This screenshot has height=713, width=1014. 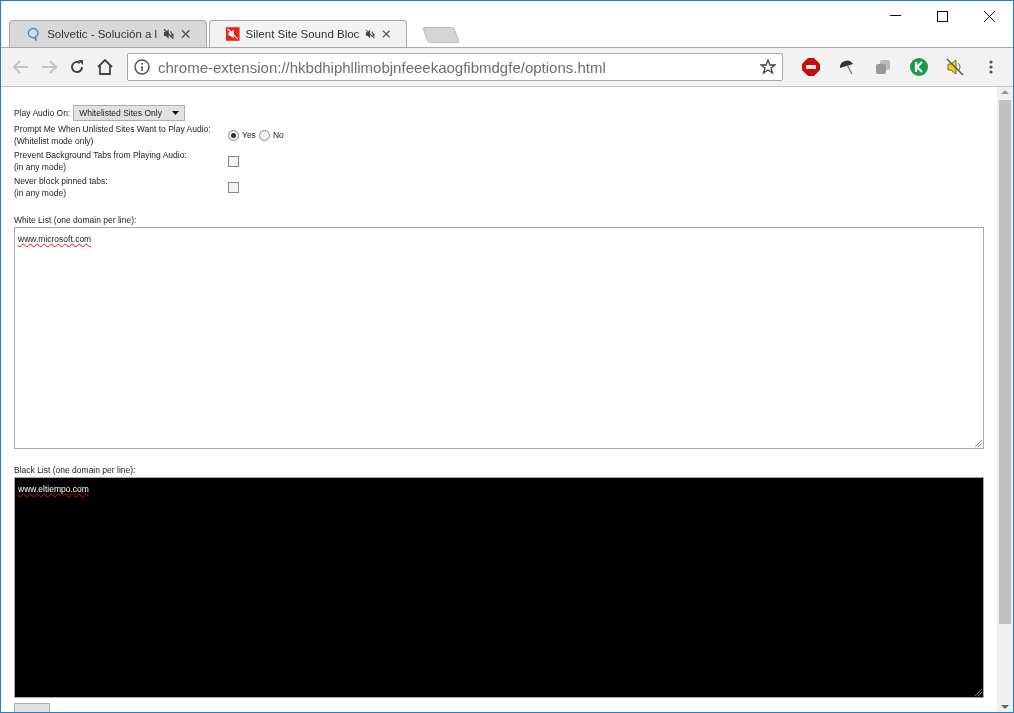 What do you see at coordinates (129, 113) in the screenshot?
I see `play-audio-select: Whitelisted Sites Only` at bounding box center [129, 113].